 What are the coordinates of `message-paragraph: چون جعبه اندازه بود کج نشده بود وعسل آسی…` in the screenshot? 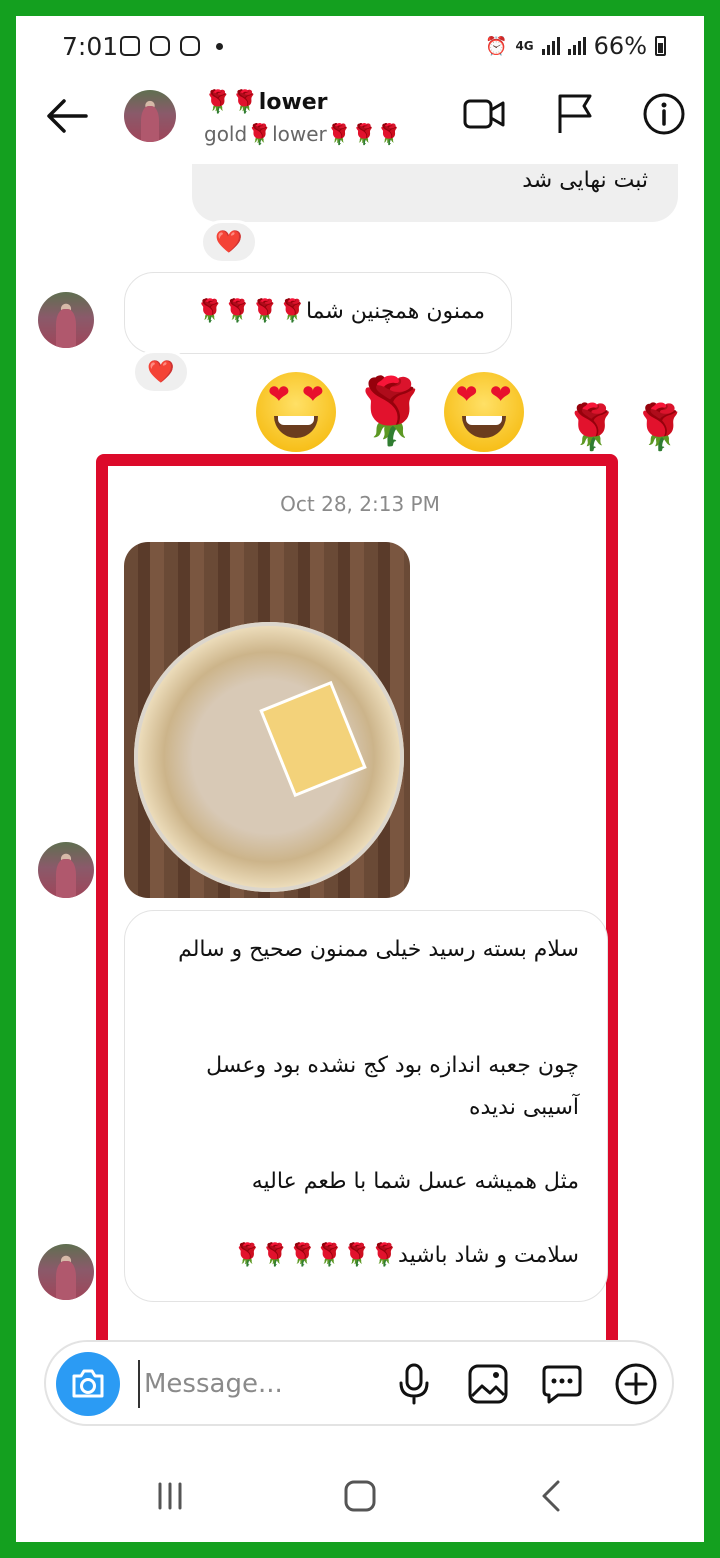 It's located at (392, 1086).